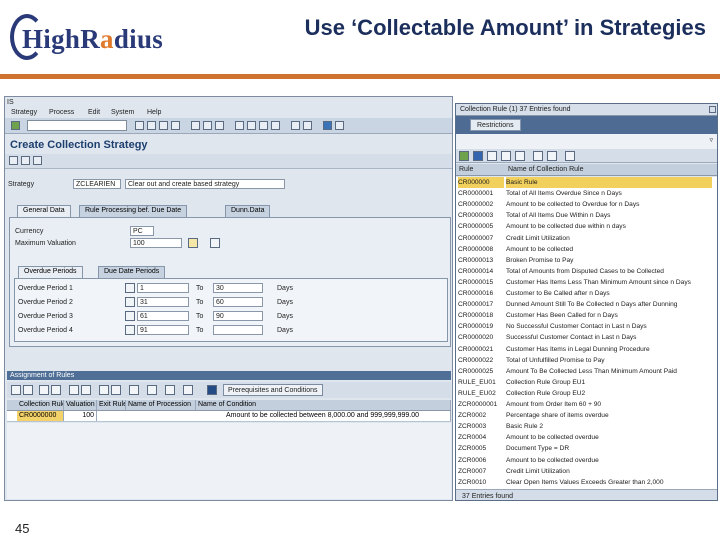  Describe the element at coordinates (154, 112) in the screenshot. I see `menu-help: Help` at that location.